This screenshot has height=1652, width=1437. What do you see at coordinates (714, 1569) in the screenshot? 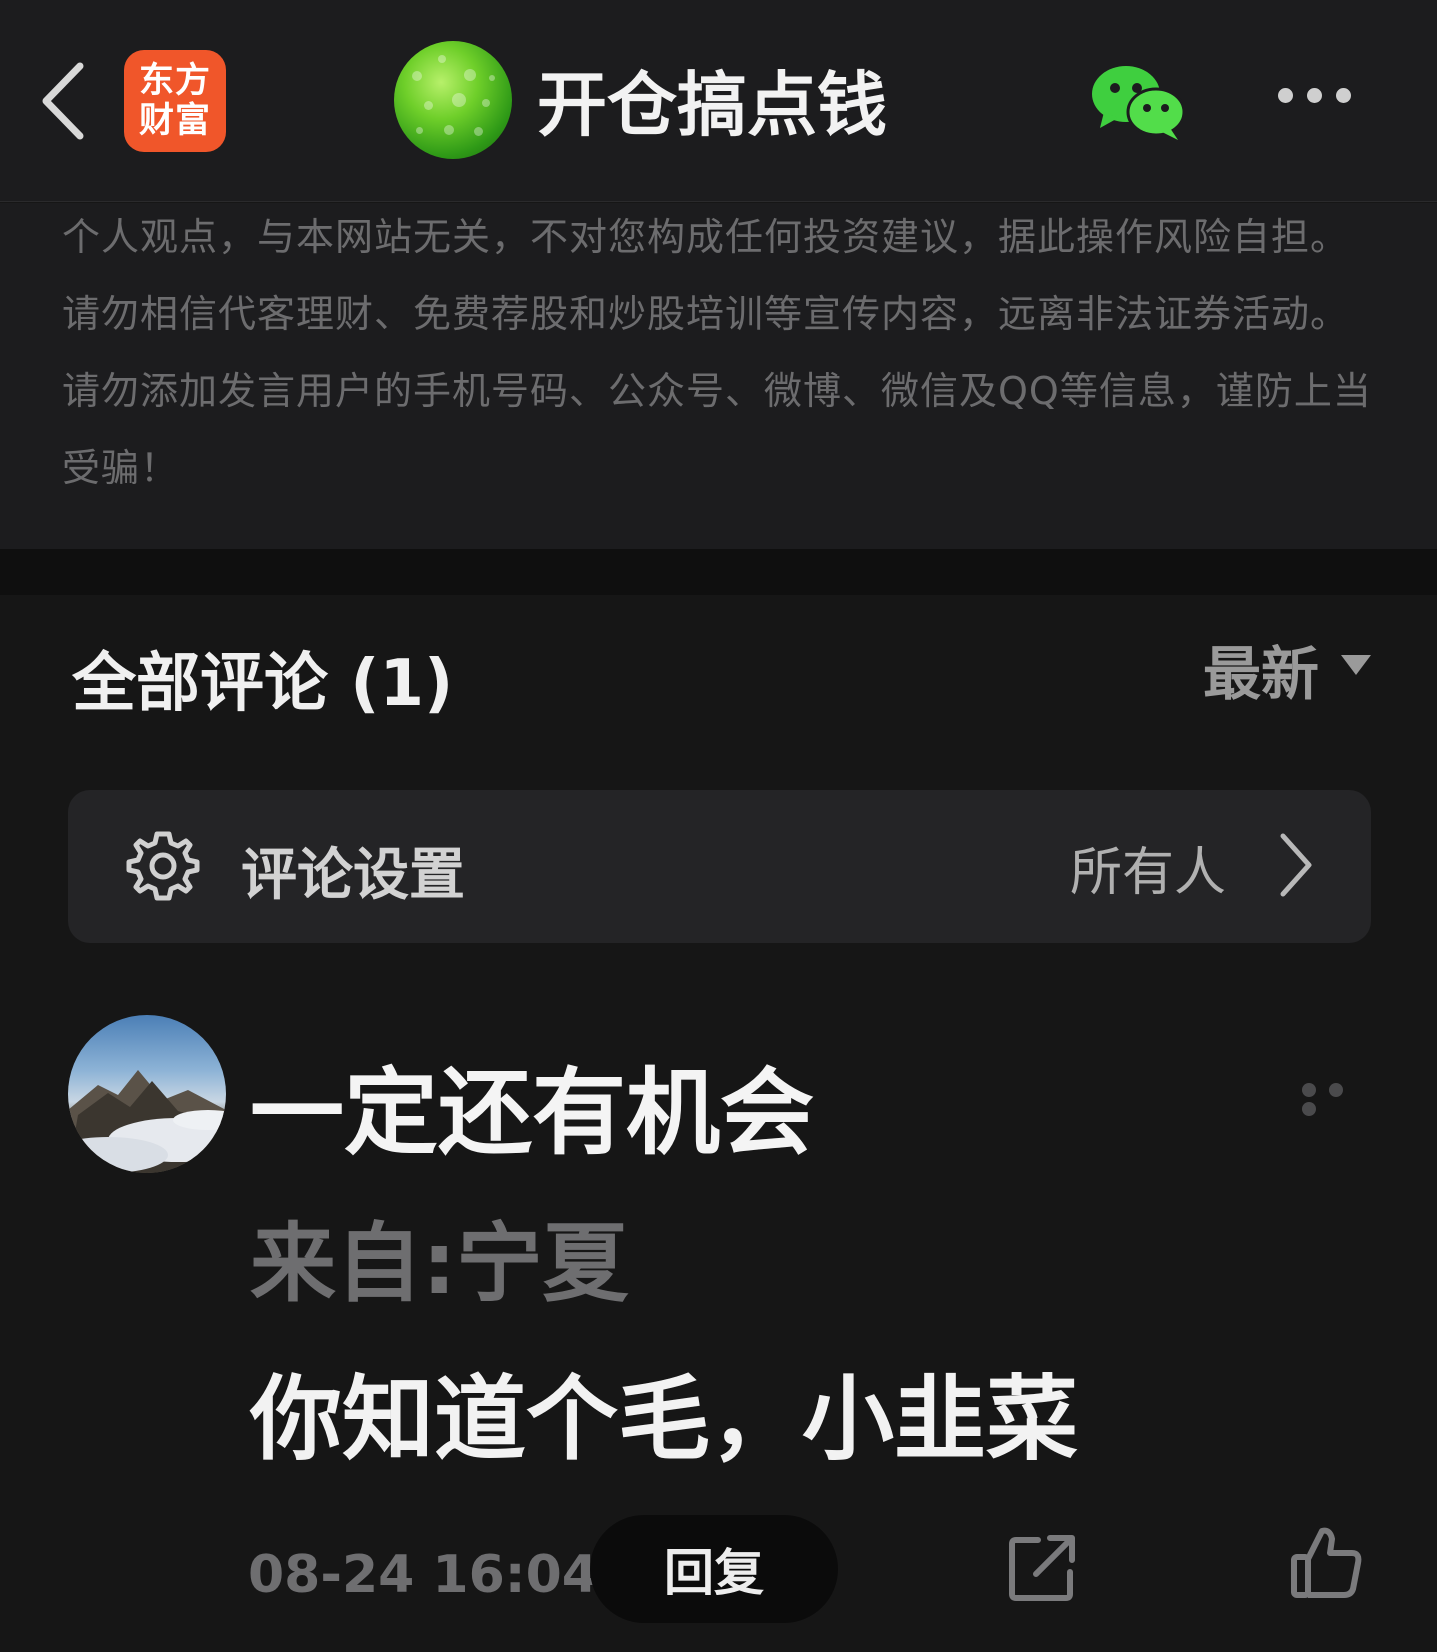
I see `reply-button: 回复` at bounding box center [714, 1569].